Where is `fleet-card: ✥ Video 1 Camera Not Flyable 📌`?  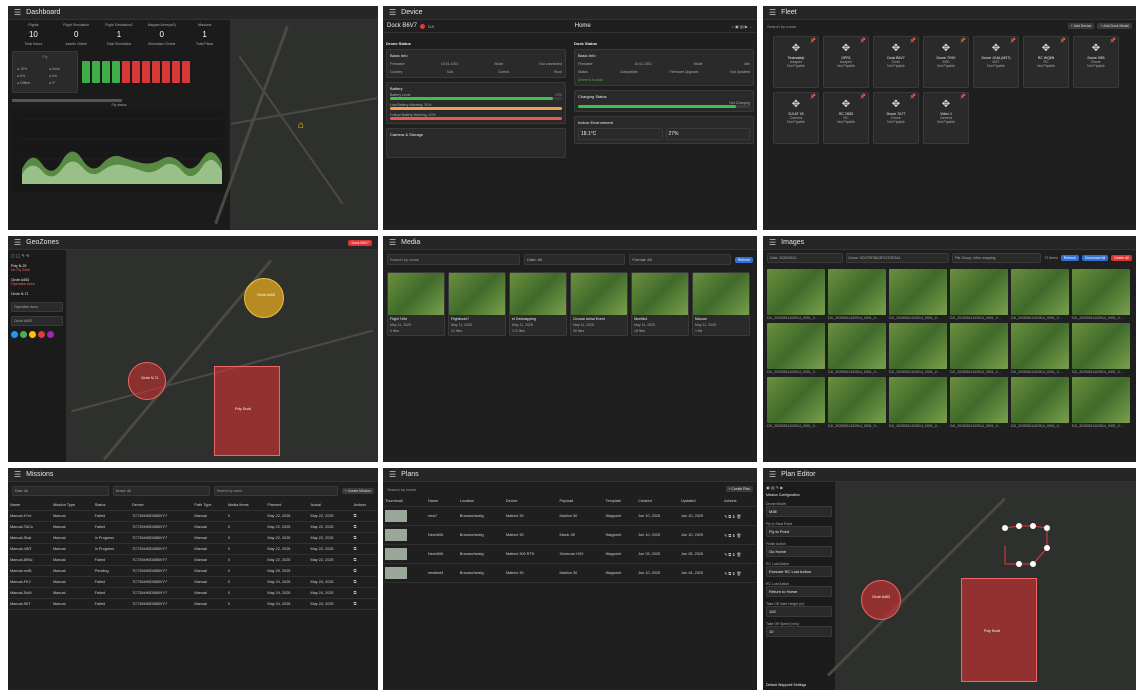 fleet-card: ✥ Video 1 Camera Not Flyable 📌 is located at coordinates (946, 118).